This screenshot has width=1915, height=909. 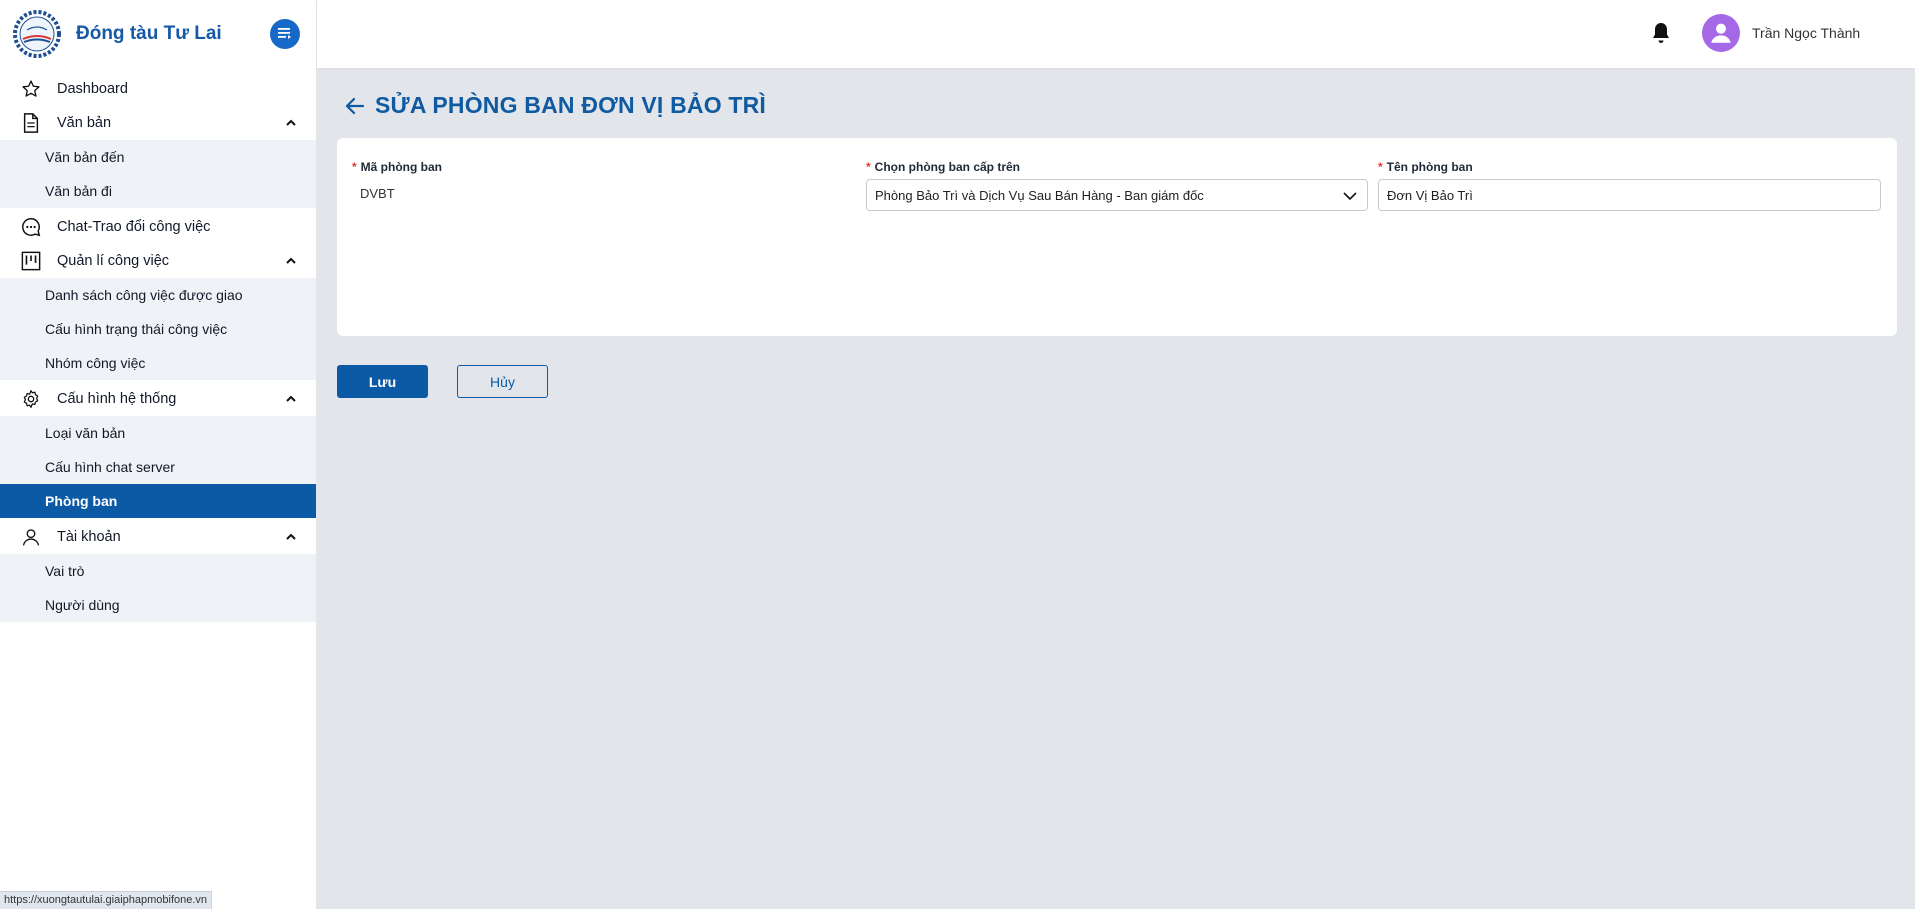 What do you see at coordinates (158, 89) in the screenshot?
I see `sidebar-item-dashboard: Dashboard` at bounding box center [158, 89].